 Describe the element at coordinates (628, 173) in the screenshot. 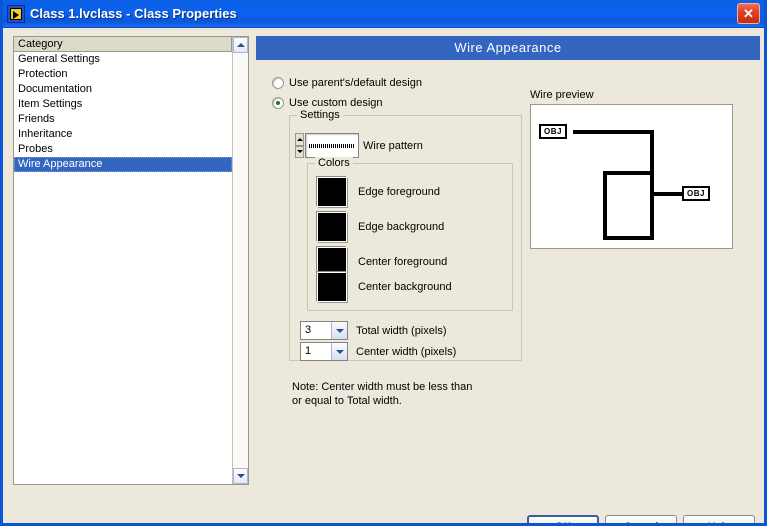

I see `preview-wire-square-top` at that location.